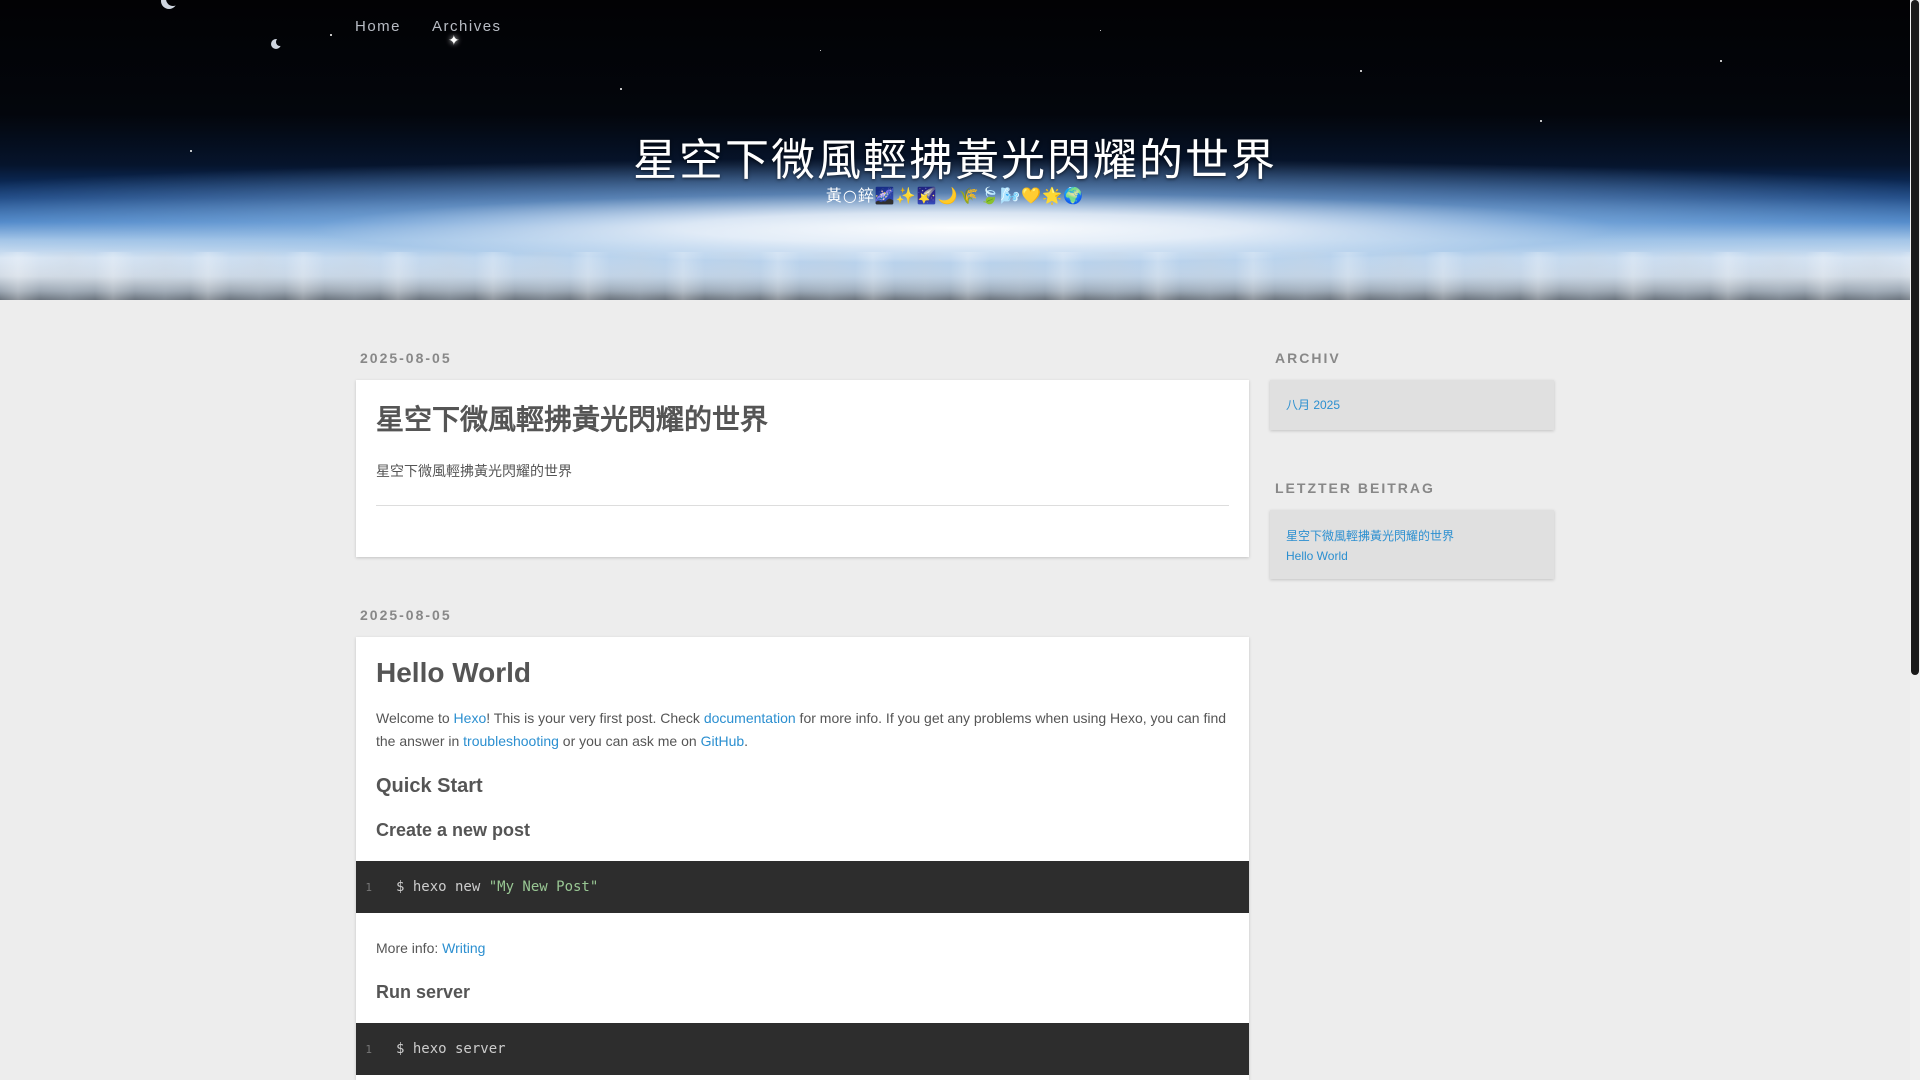 This screenshot has width=1920, height=1080. Describe the element at coordinates (378, 26) in the screenshot. I see `nav-home-link: Home` at that location.